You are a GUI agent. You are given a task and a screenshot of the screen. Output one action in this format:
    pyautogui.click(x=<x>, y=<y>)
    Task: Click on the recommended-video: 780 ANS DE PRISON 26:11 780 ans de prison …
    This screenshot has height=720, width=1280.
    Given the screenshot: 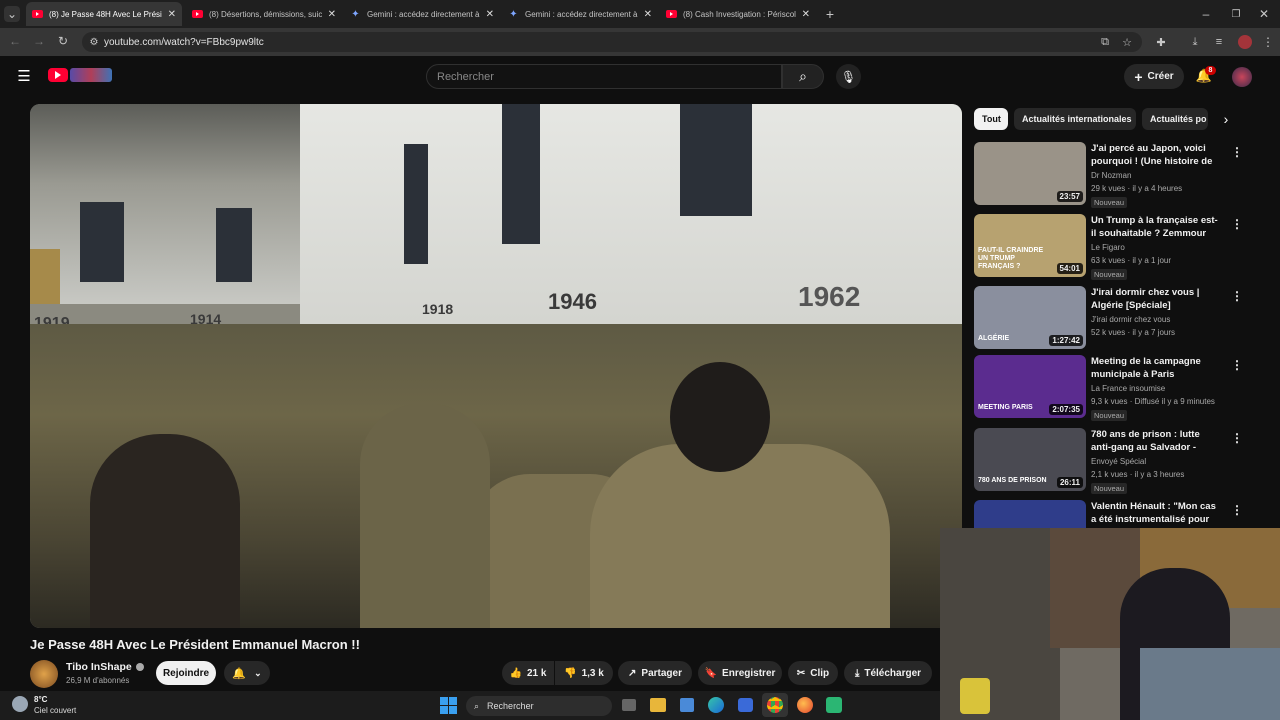 What is the action you would take?
    pyautogui.click(x=1108, y=461)
    